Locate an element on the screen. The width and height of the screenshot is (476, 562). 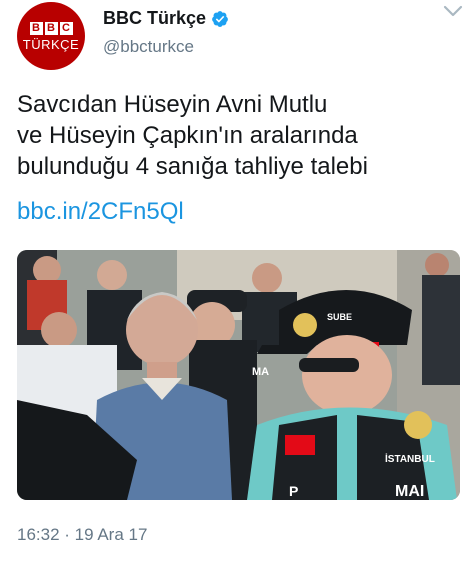
bbc-logo-blocks: B B C is located at coordinates (51, 28).